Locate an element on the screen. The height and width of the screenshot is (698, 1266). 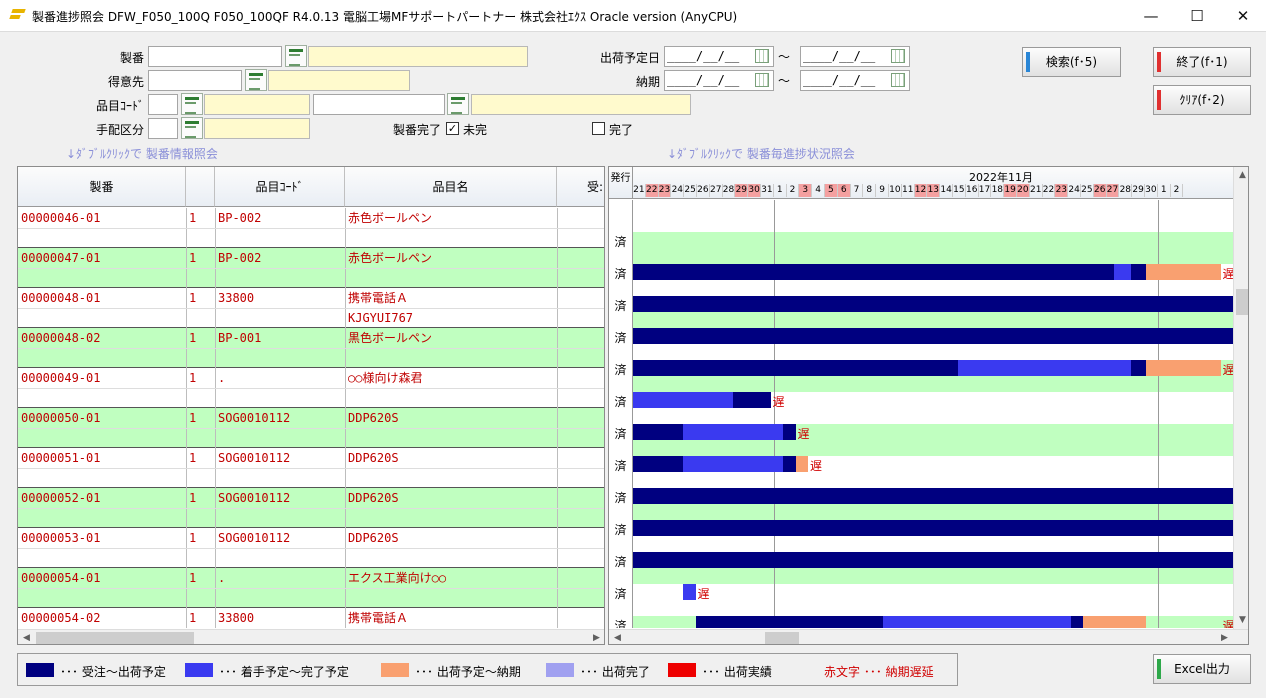
status-cell is located at coordinates (621, 216).